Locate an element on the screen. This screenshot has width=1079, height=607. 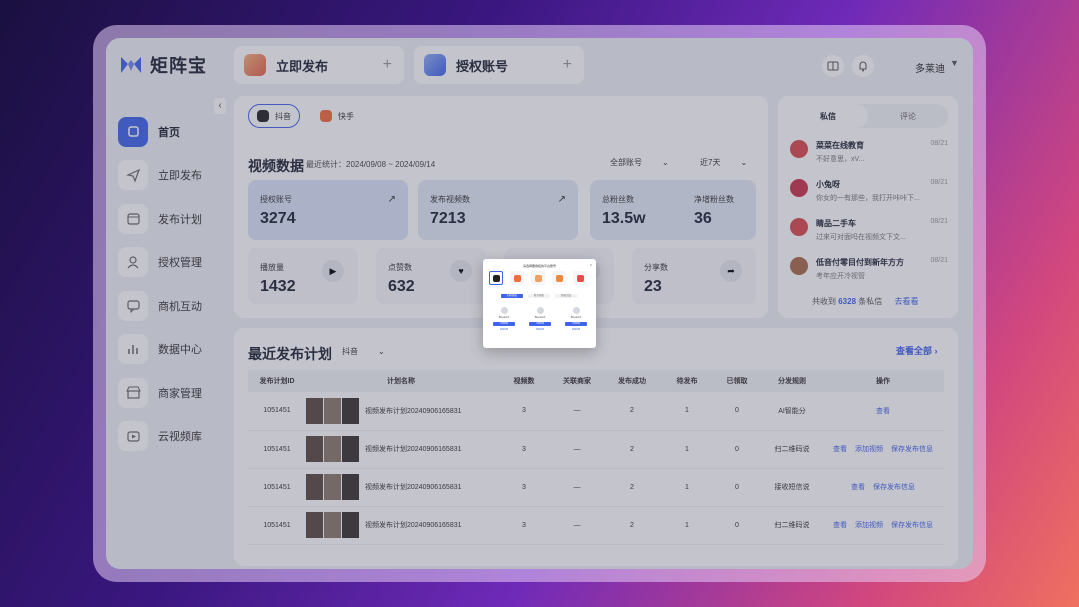
douyin-icon is located at coordinates (496, 278).